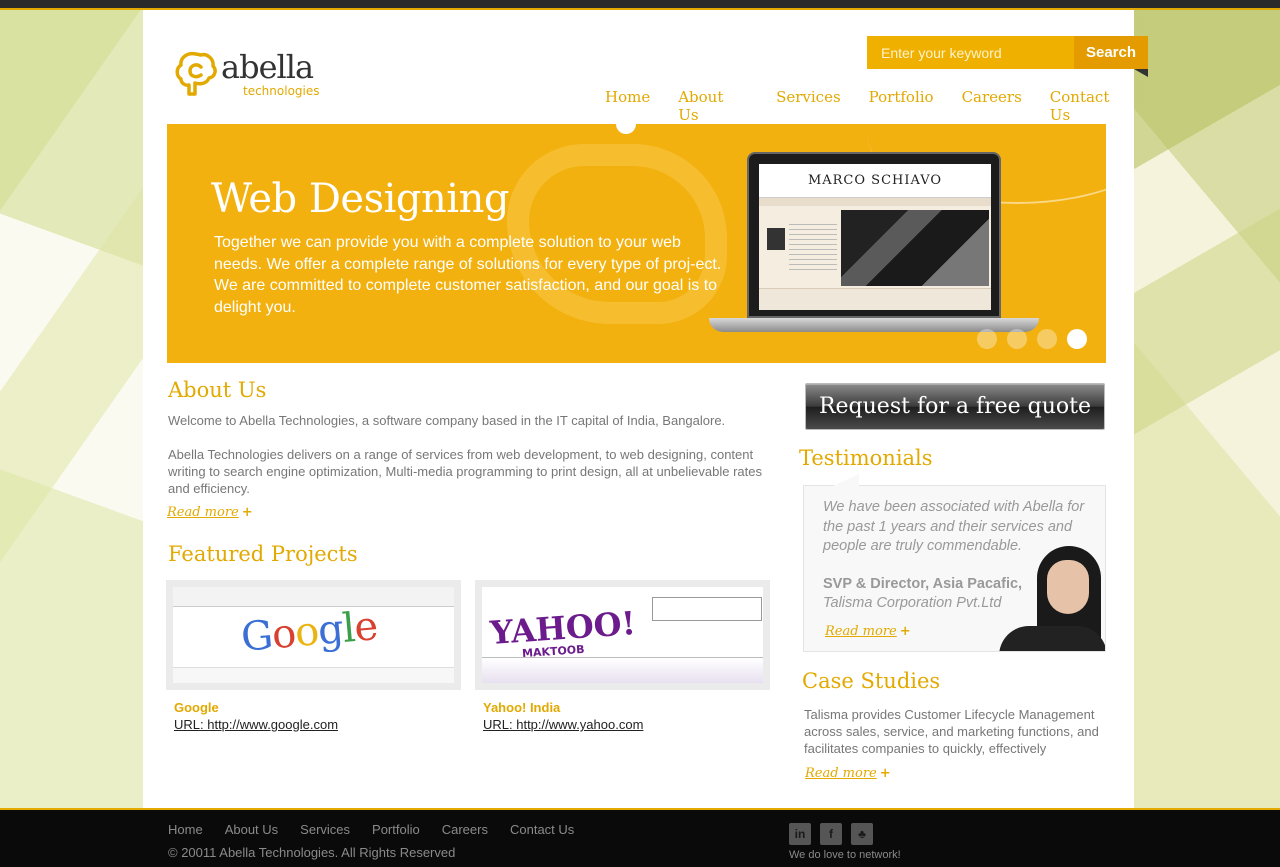 The image size is (1280, 867). Describe the element at coordinates (196, 707) in the screenshot. I see `project-name-google: Google` at that location.